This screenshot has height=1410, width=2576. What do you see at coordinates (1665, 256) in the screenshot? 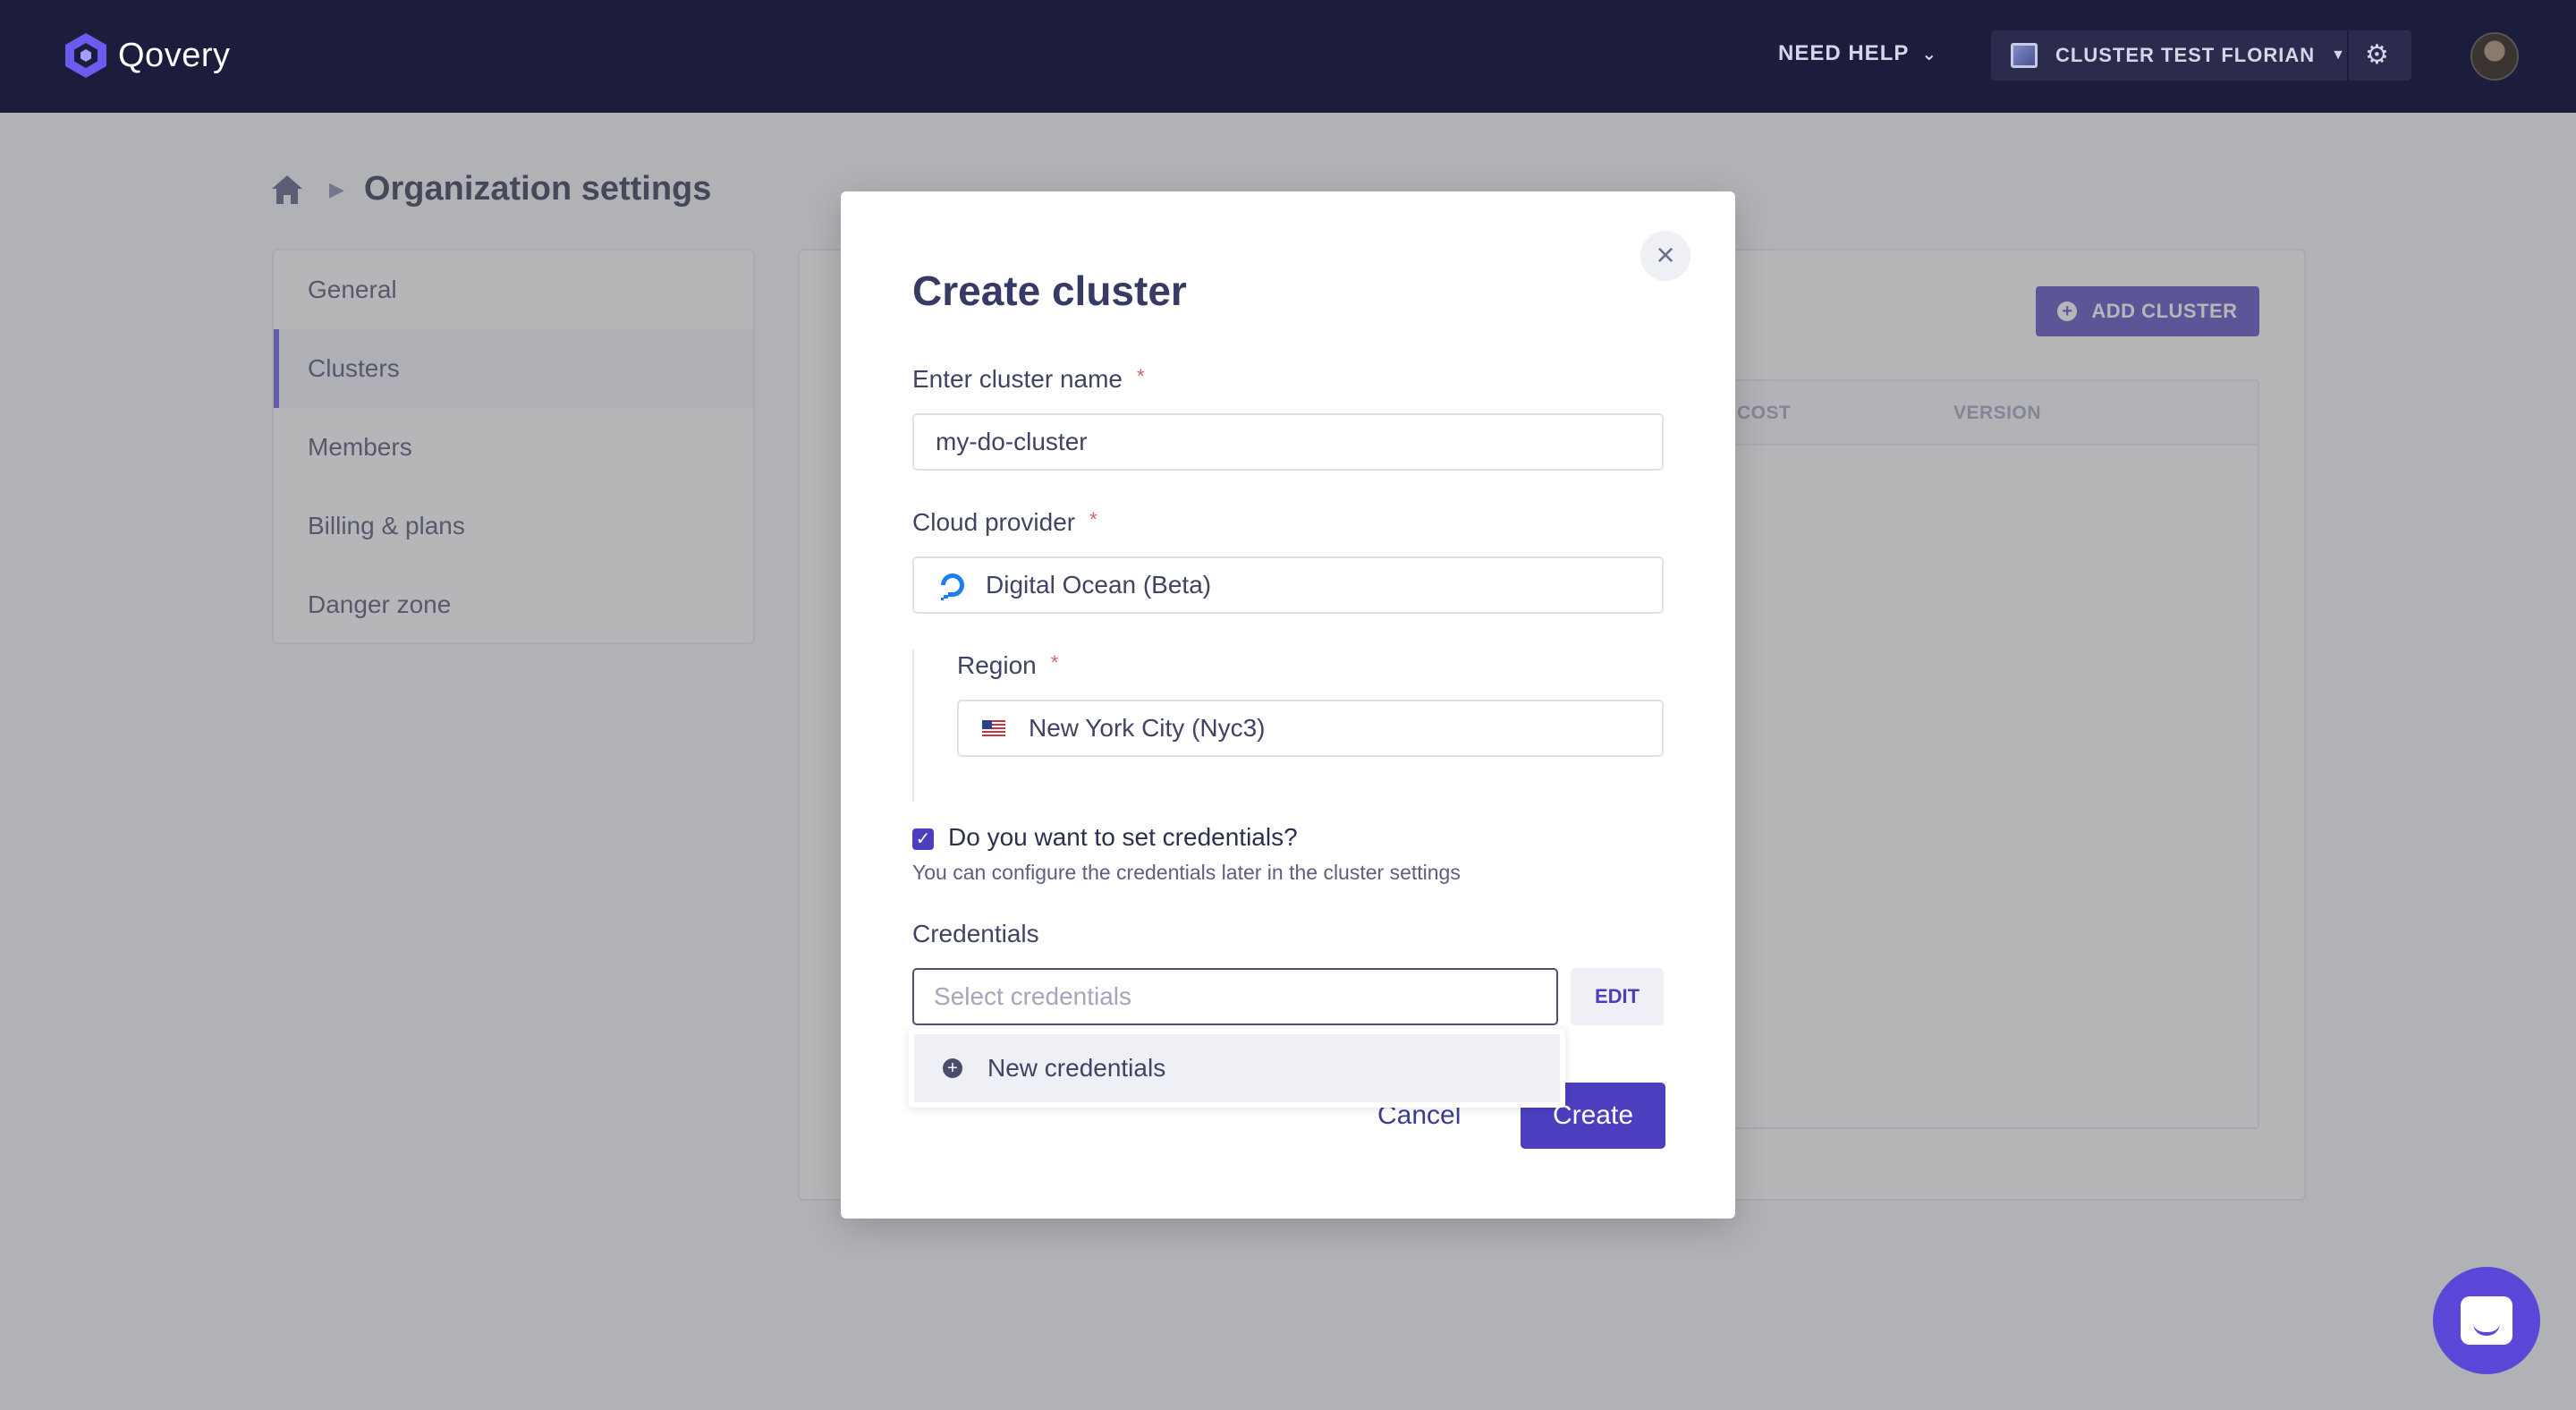
I see `close-icon: ×` at bounding box center [1665, 256].